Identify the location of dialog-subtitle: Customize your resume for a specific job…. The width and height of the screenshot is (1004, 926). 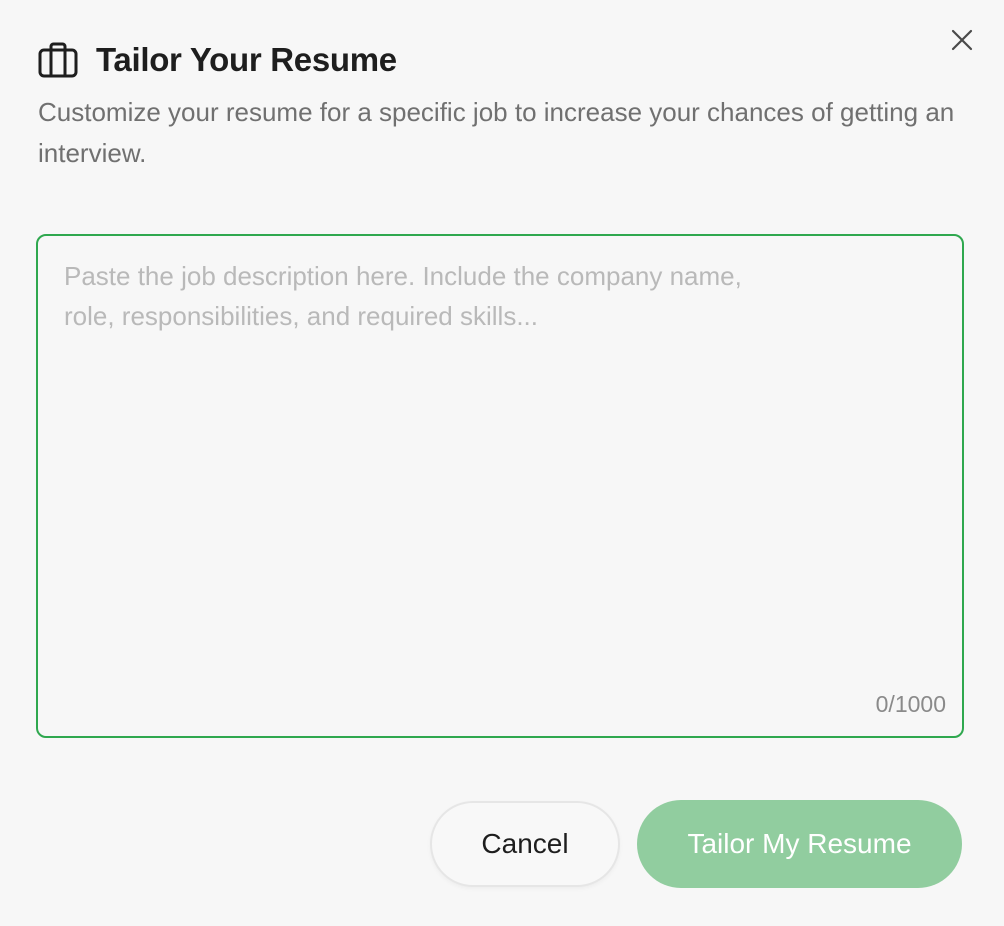
(496, 132).